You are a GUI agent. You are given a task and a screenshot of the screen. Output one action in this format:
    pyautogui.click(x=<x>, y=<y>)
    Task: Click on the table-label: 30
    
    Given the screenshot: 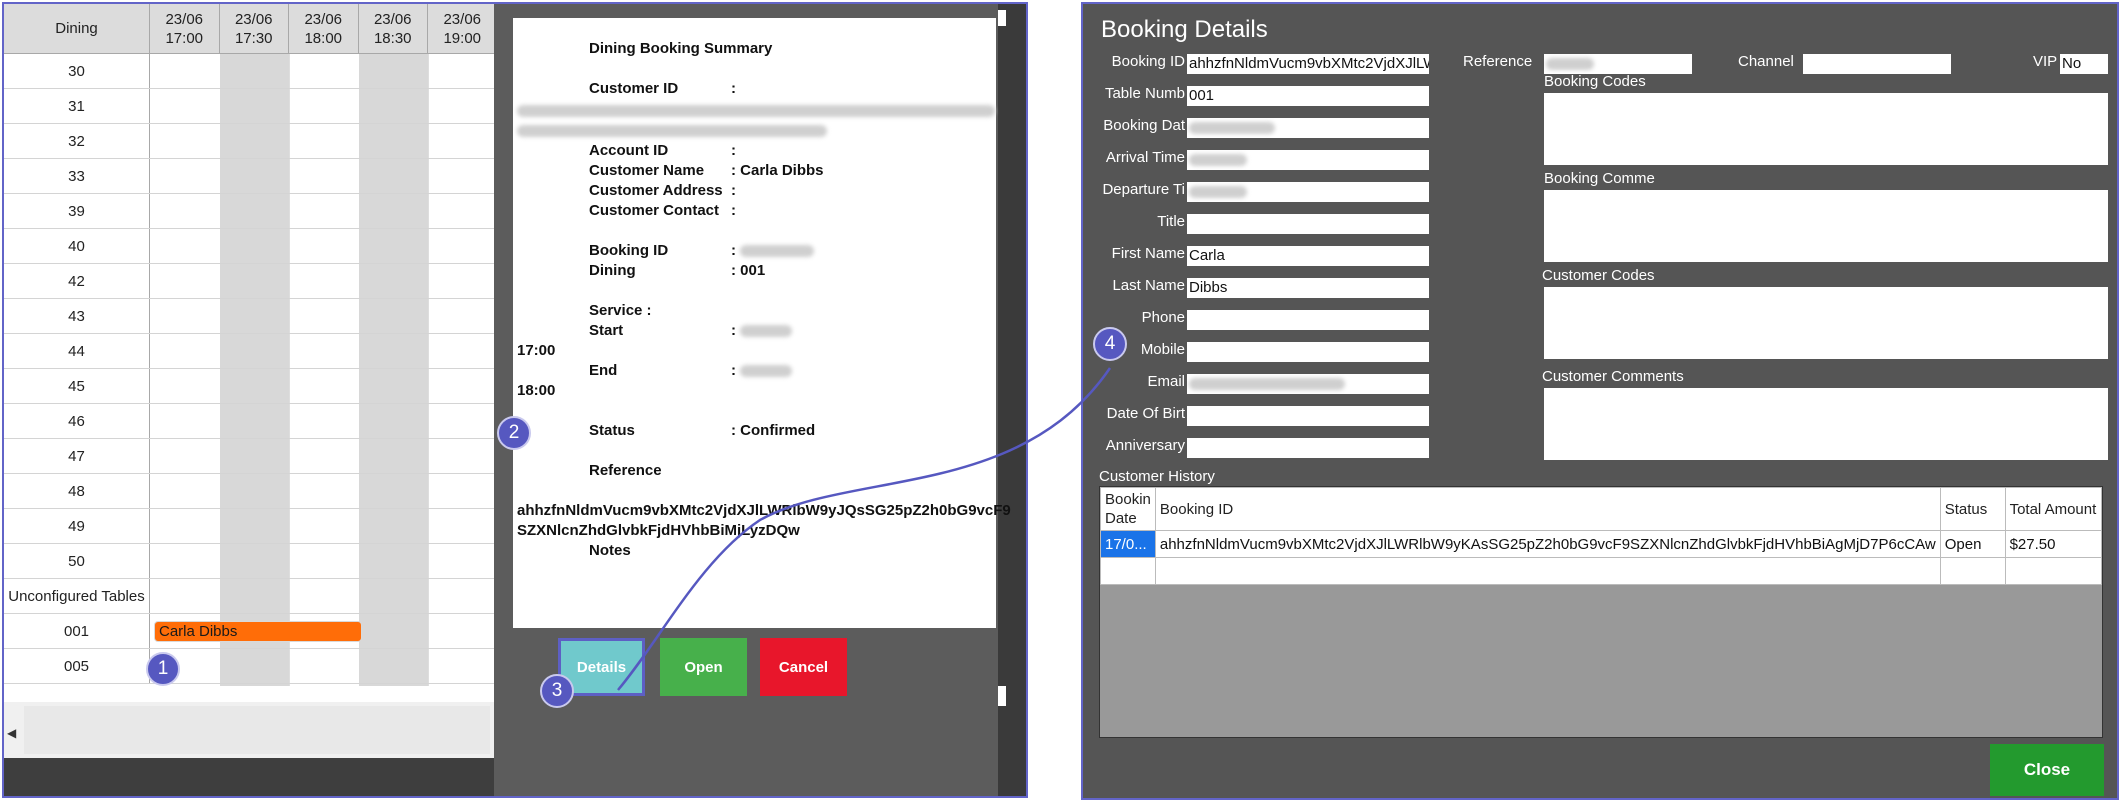 What is the action you would take?
    pyautogui.click(x=77, y=71)
    